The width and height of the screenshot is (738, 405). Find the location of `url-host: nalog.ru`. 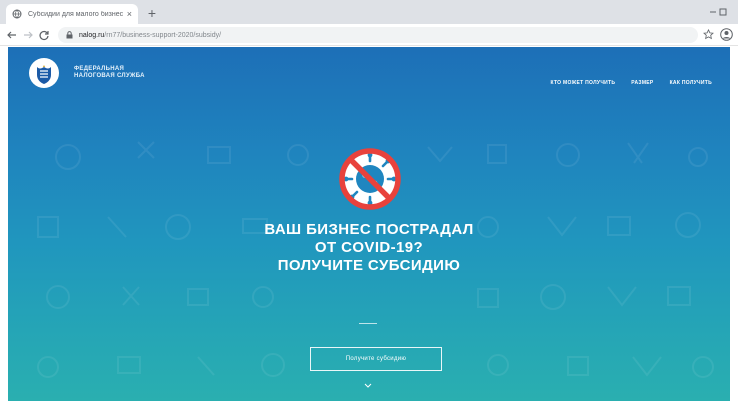

url-host: nalog.ru is located at coordinates (92, 35).